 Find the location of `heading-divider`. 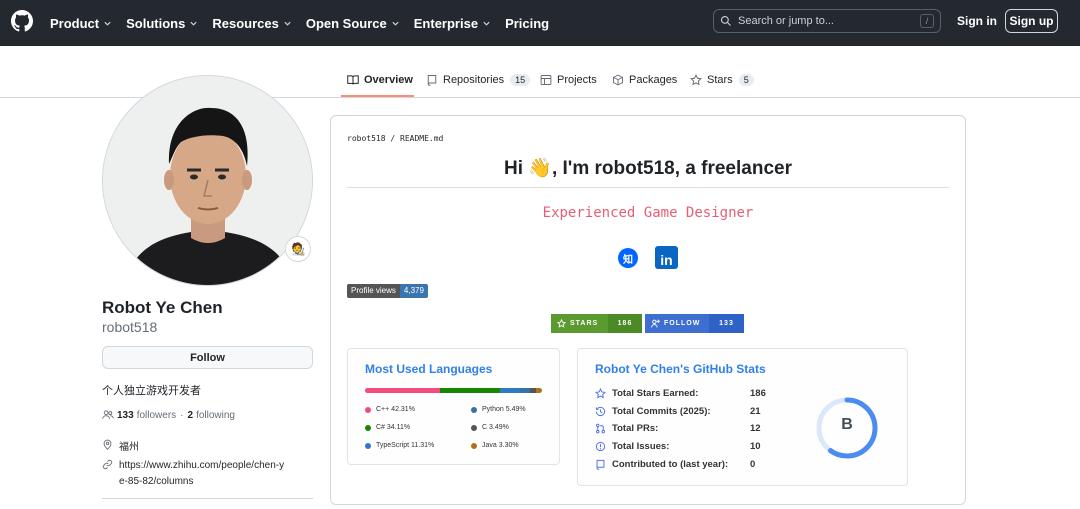

heading-divider is located at coordinates (648, 187).